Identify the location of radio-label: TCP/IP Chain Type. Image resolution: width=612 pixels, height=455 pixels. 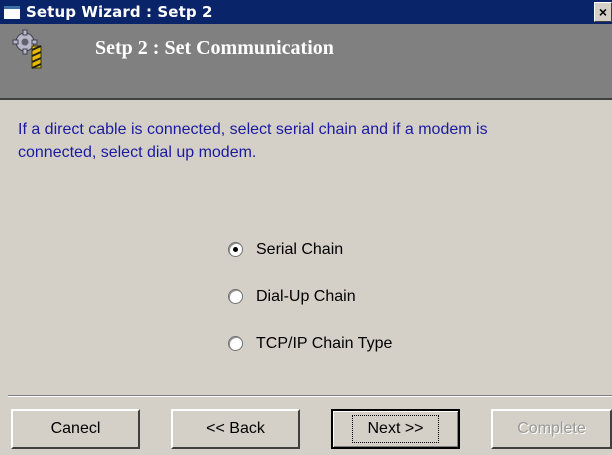
(324, 344).